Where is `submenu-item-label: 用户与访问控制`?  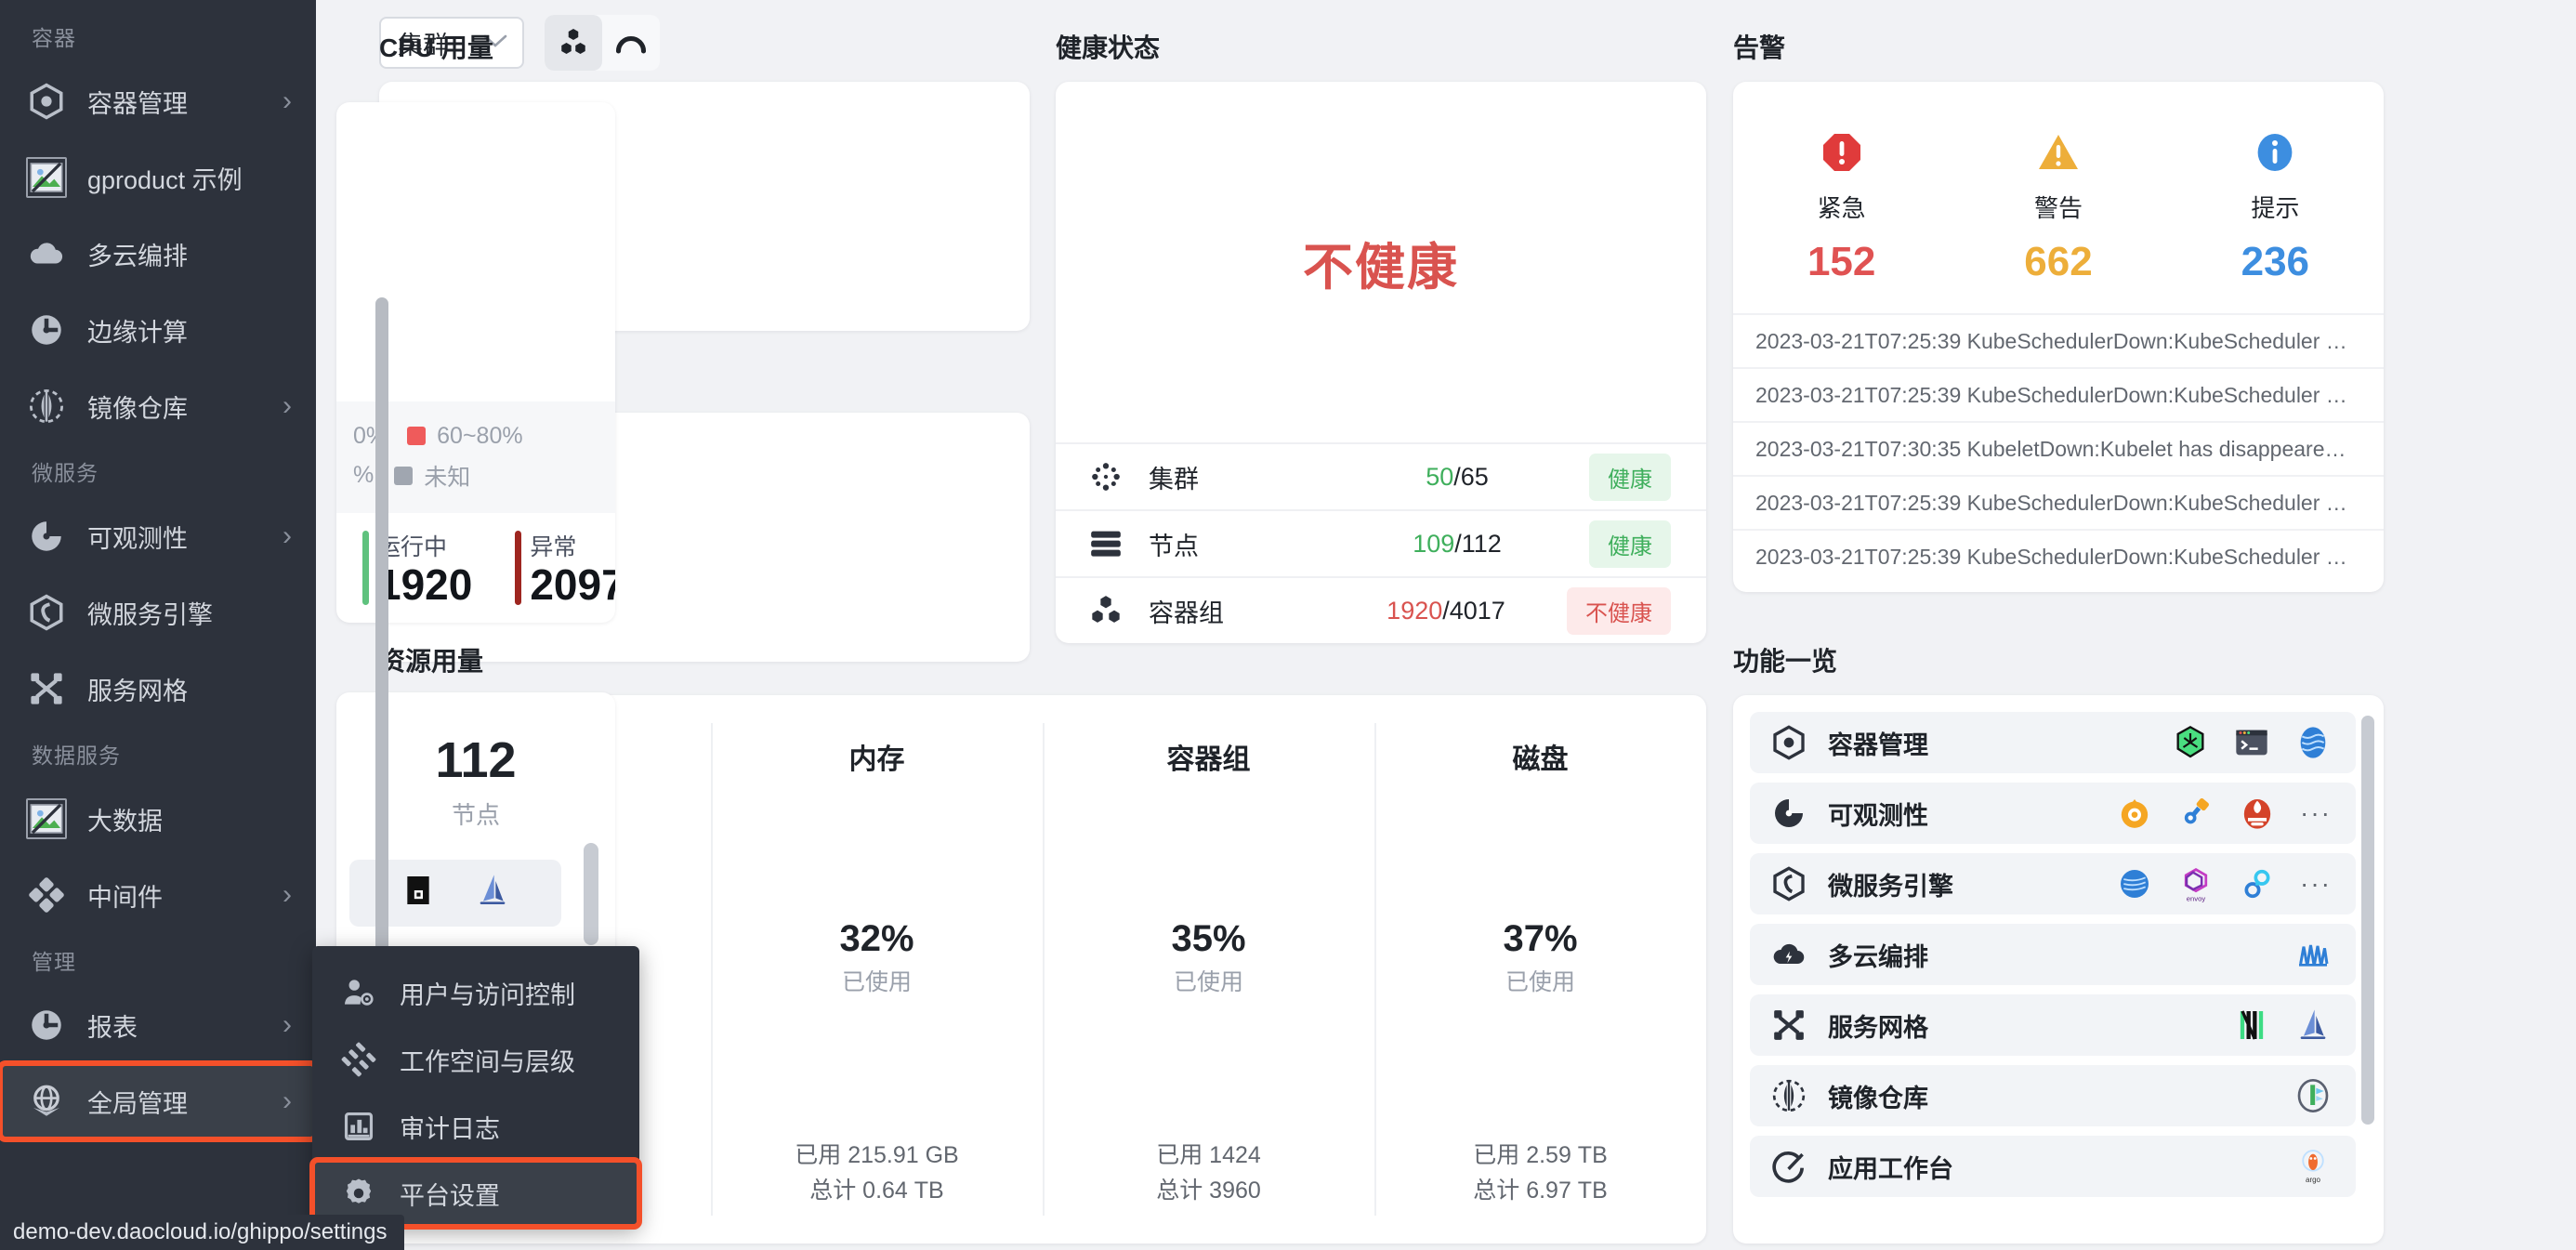 submenu-item-label: 用户与访问控制 is located at coordinates (487, 995).